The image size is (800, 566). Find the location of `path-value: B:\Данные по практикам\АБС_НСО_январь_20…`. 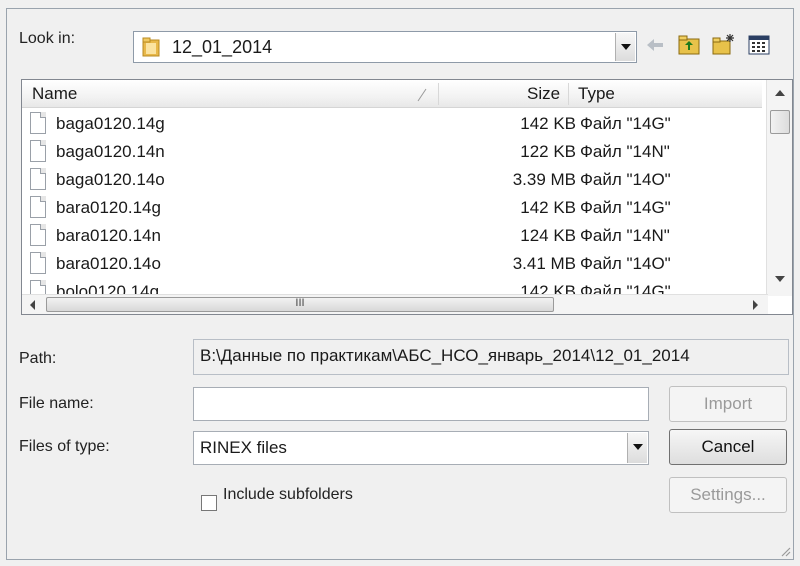

path-value: B:\Данные по практикам\АБС_НСО_январь_20… is located at coordinates (445, 355).